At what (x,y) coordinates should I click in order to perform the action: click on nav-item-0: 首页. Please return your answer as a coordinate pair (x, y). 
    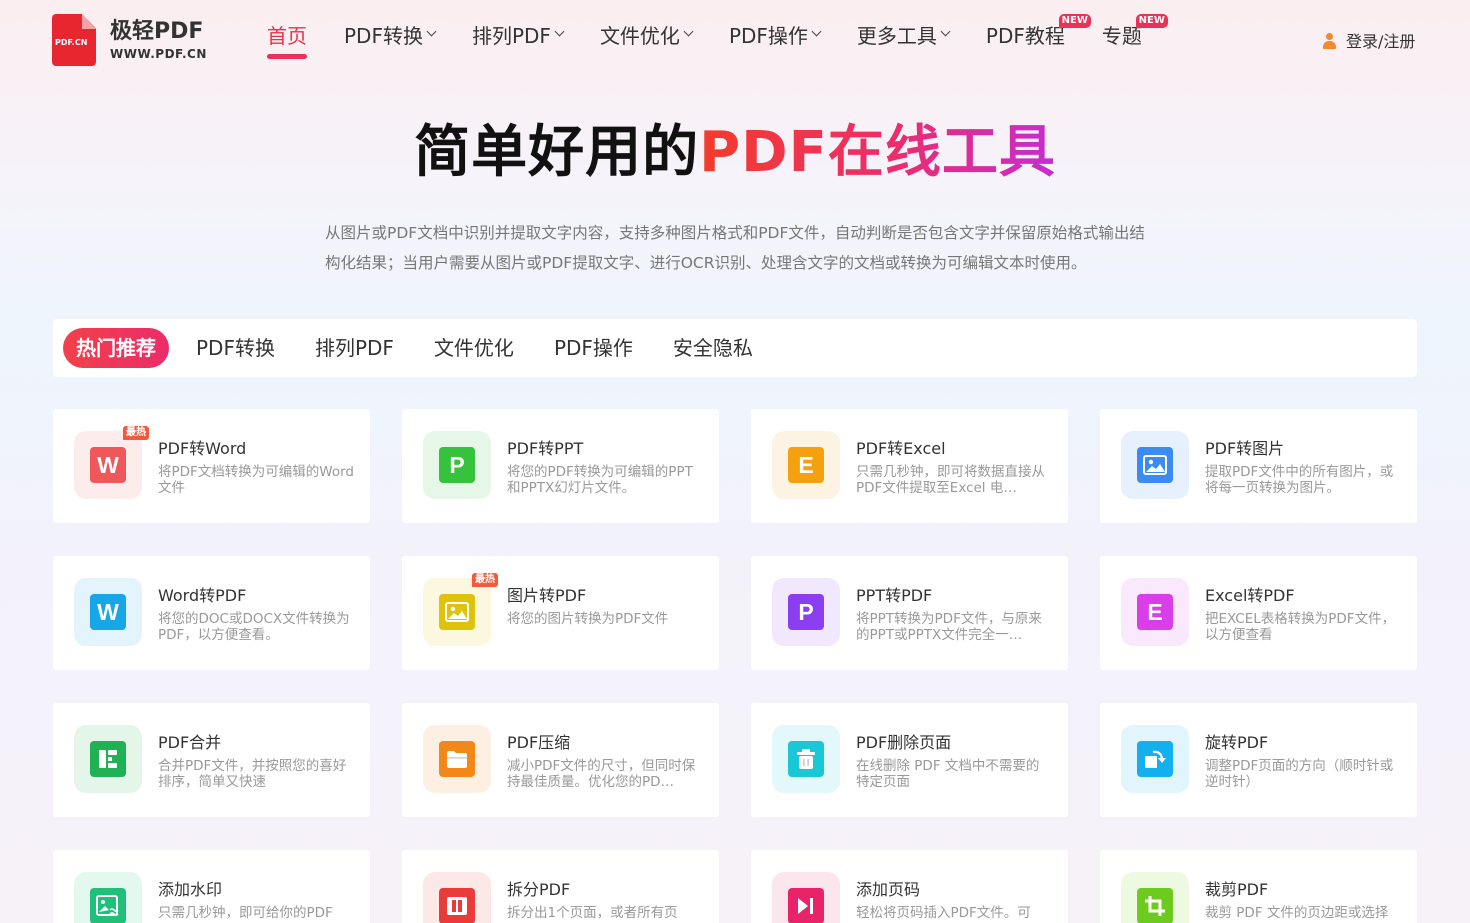
    Looking at the image, I should click on (287, 40).